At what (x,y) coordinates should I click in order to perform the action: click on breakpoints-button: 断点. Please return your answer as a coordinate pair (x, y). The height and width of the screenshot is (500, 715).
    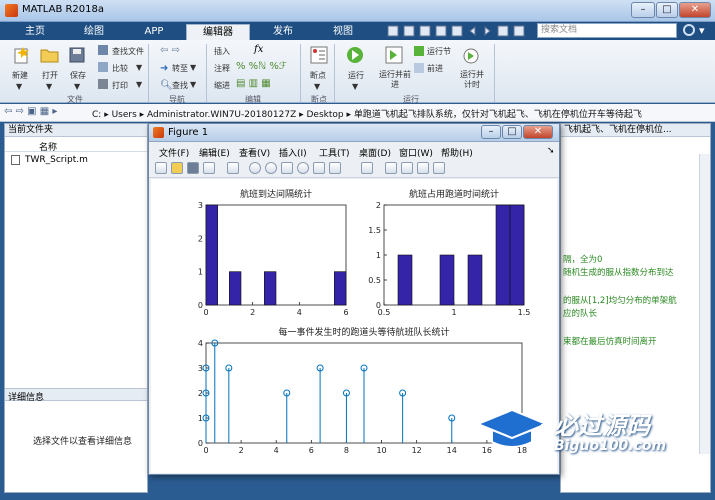
    Looking at the image, I should click on (318, 75).